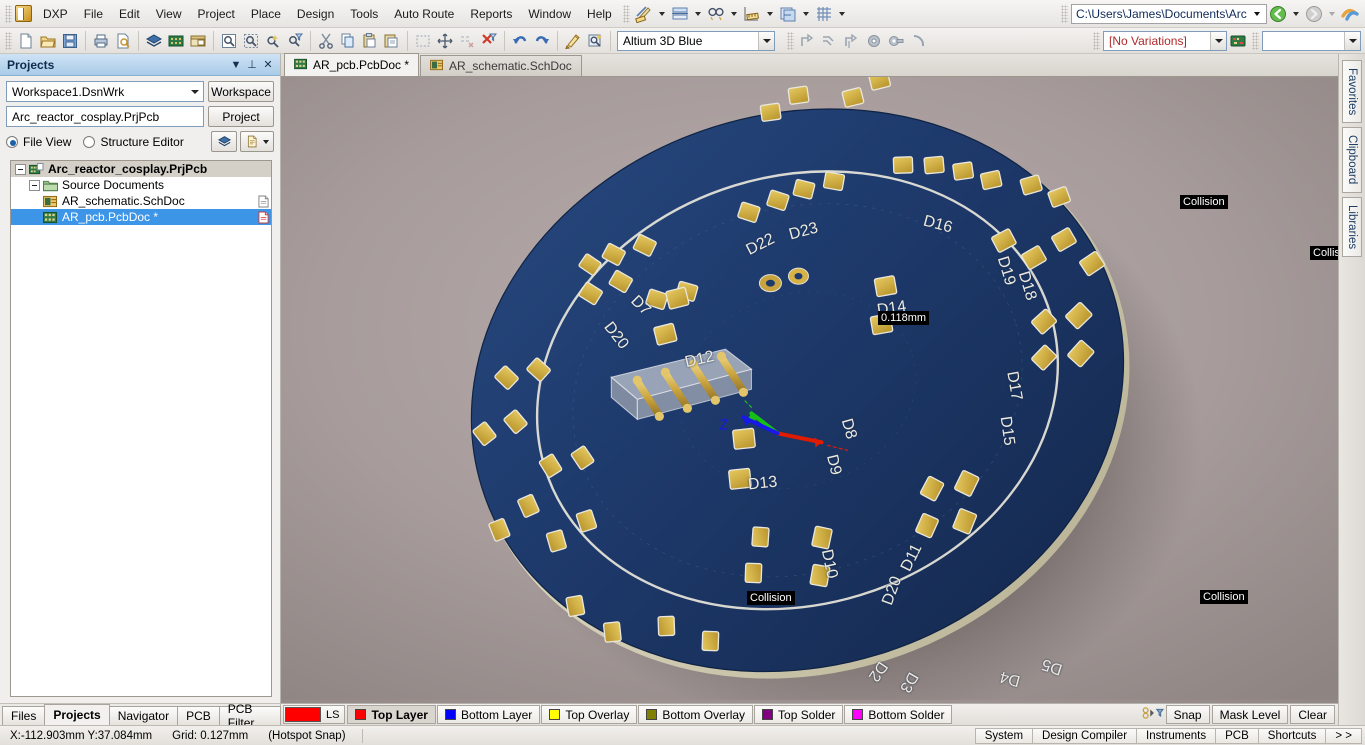  I want to click on pcb-board-button, so click(176, 41).